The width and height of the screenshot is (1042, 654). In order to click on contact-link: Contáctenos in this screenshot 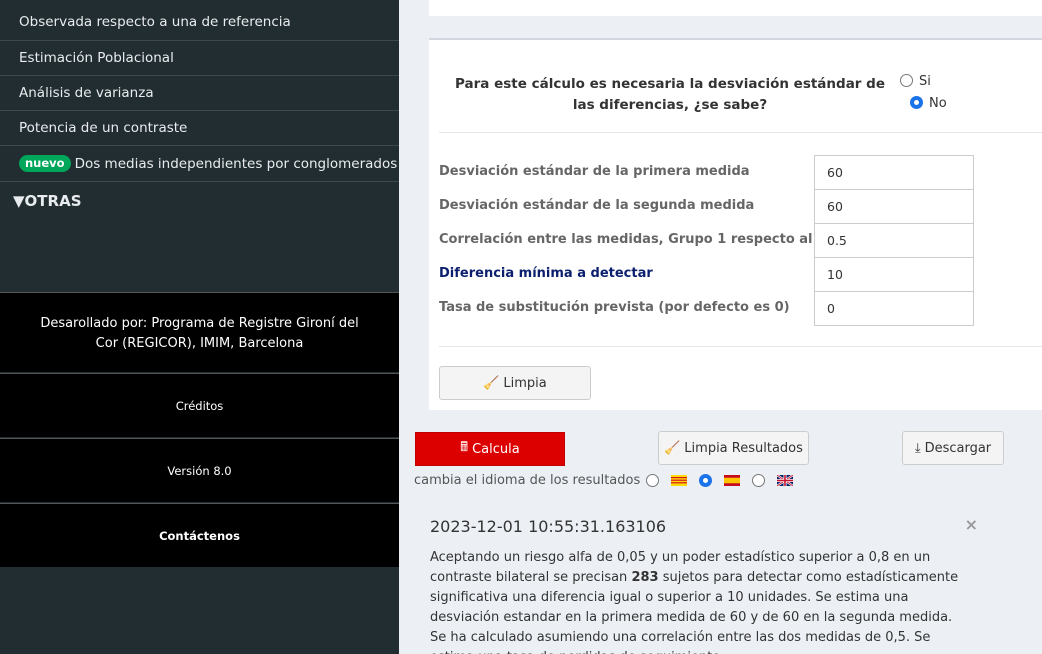, I will do `click(199, 535)`.